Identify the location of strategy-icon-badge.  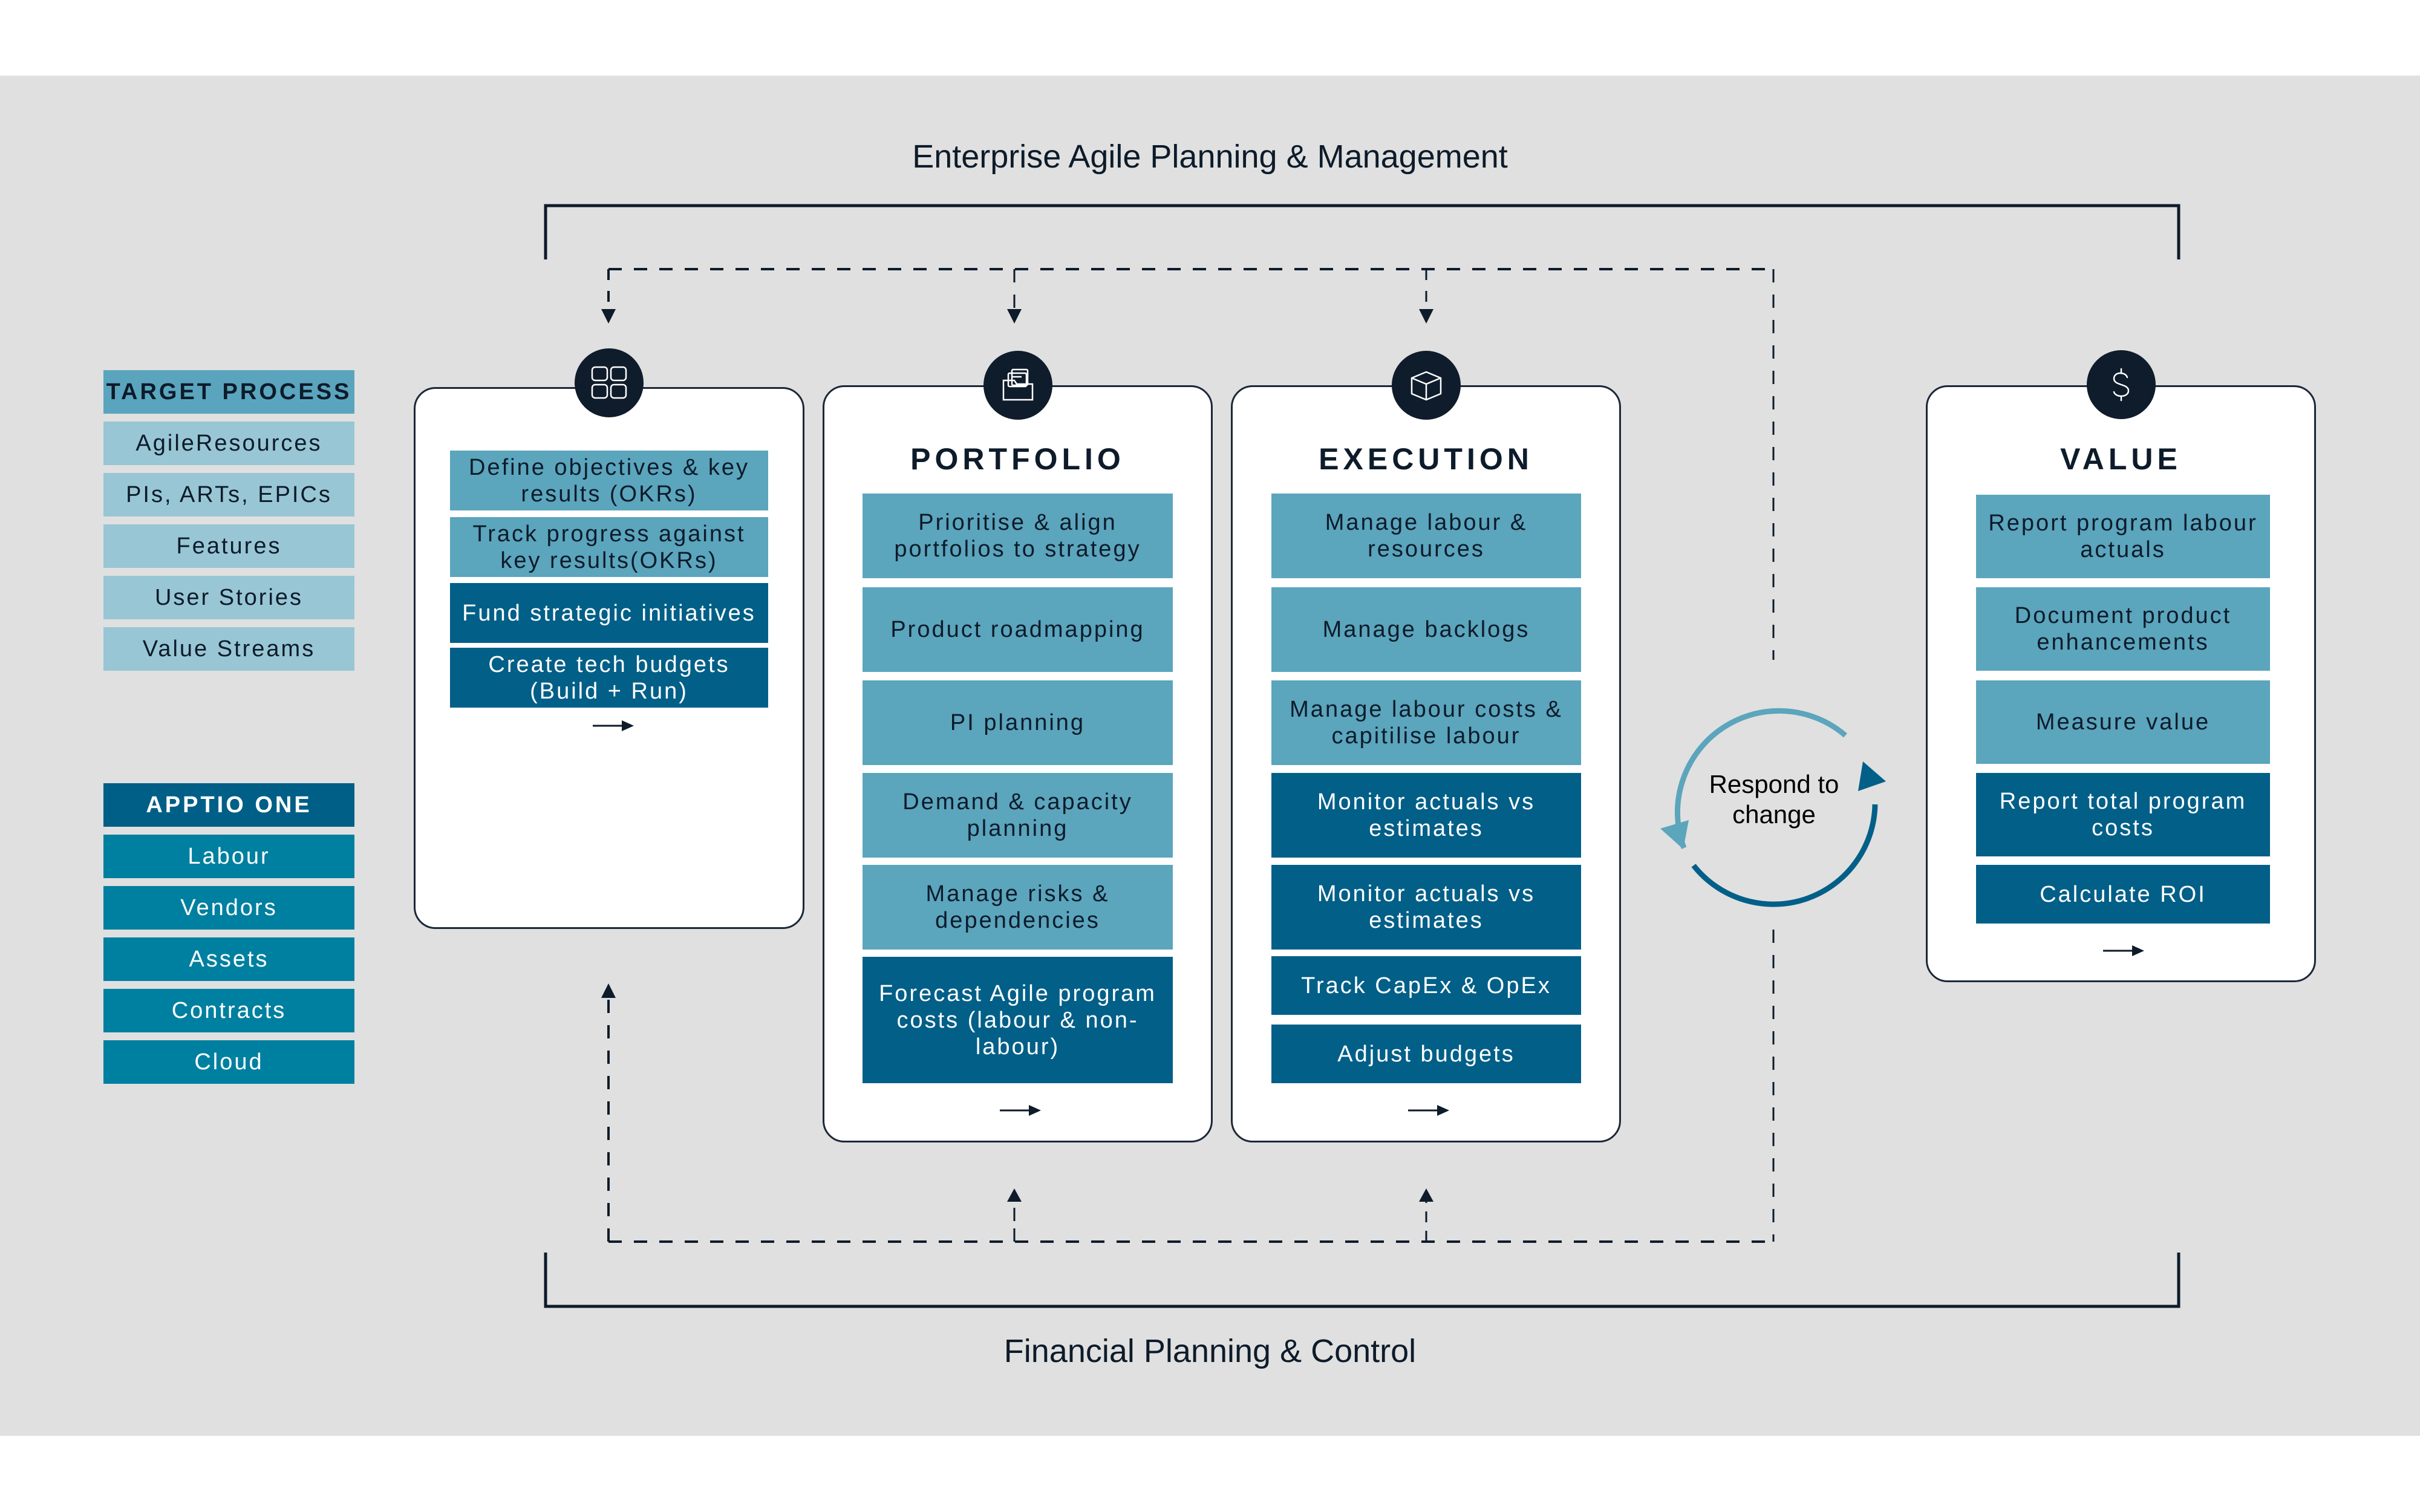
(610, 383).